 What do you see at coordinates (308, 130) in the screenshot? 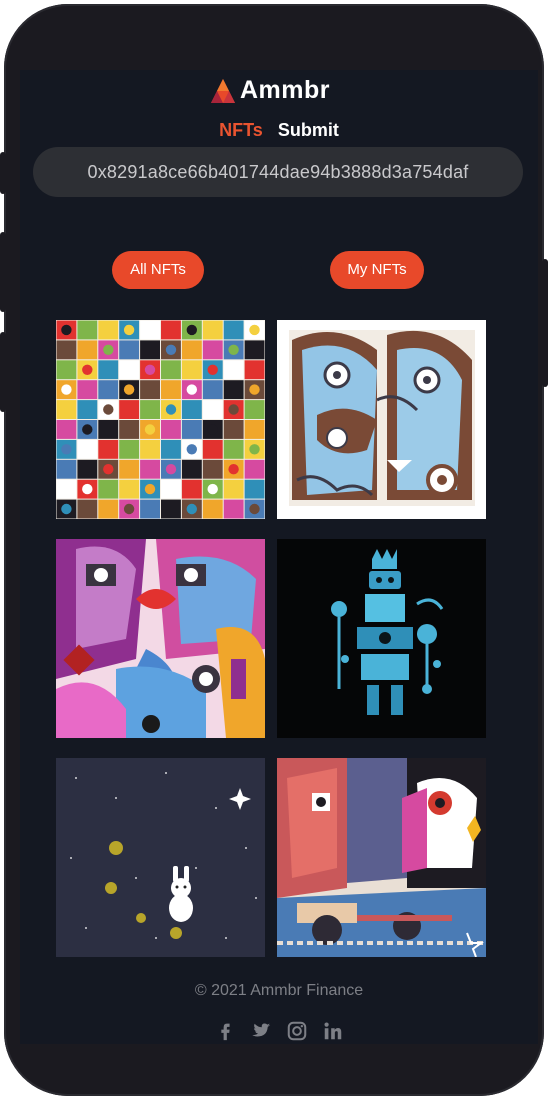
I see `nav-submit-link: Submit` at bounding box center [308, 130].